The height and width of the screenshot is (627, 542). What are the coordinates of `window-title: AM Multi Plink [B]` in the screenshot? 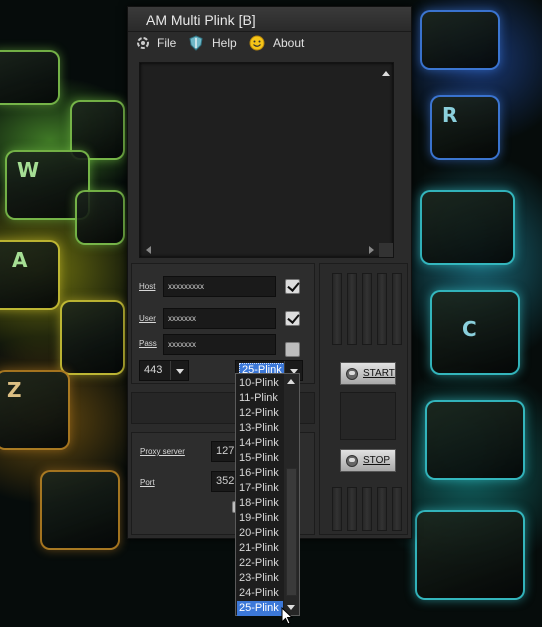 It's located at (201, 20).